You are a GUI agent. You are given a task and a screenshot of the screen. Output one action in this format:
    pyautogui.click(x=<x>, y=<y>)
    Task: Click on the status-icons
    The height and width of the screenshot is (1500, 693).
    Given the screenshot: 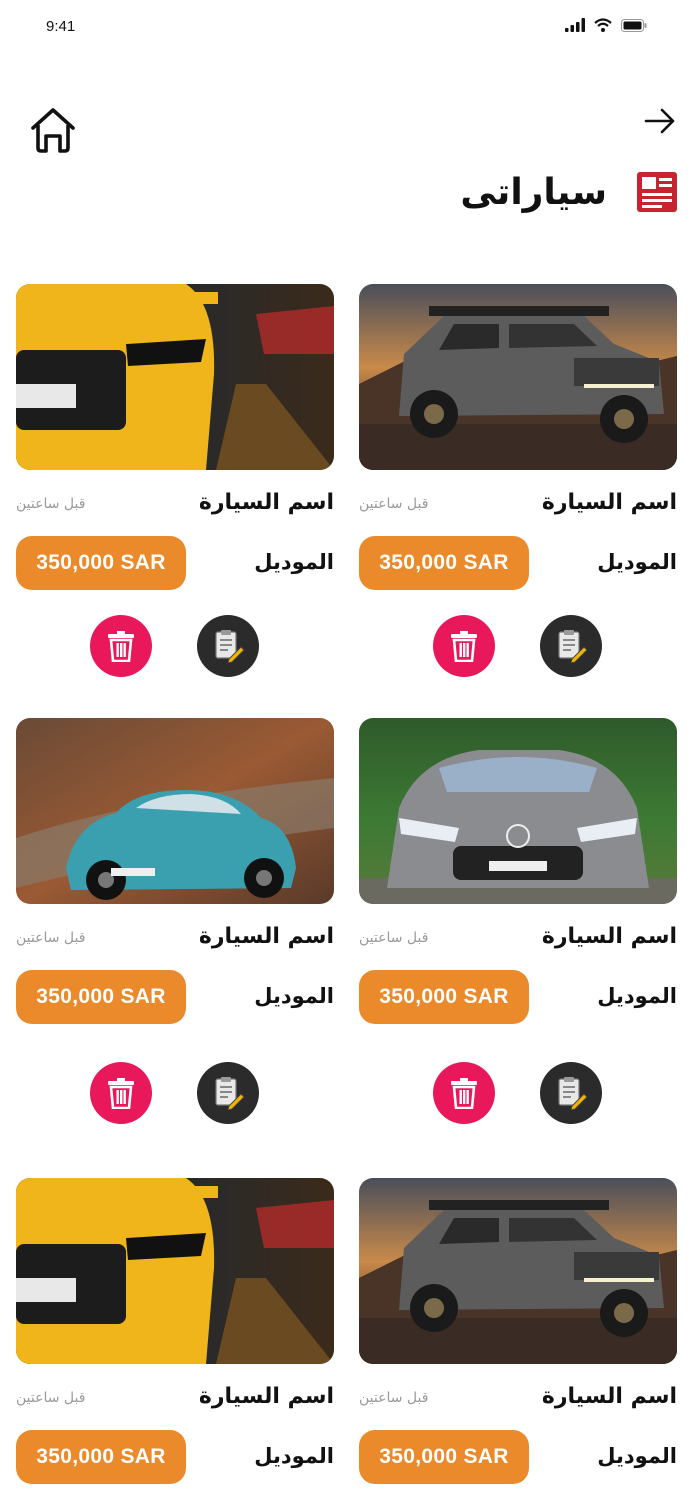 What is the action you would take?
    pyautogui.click(x=606, y=25)
    